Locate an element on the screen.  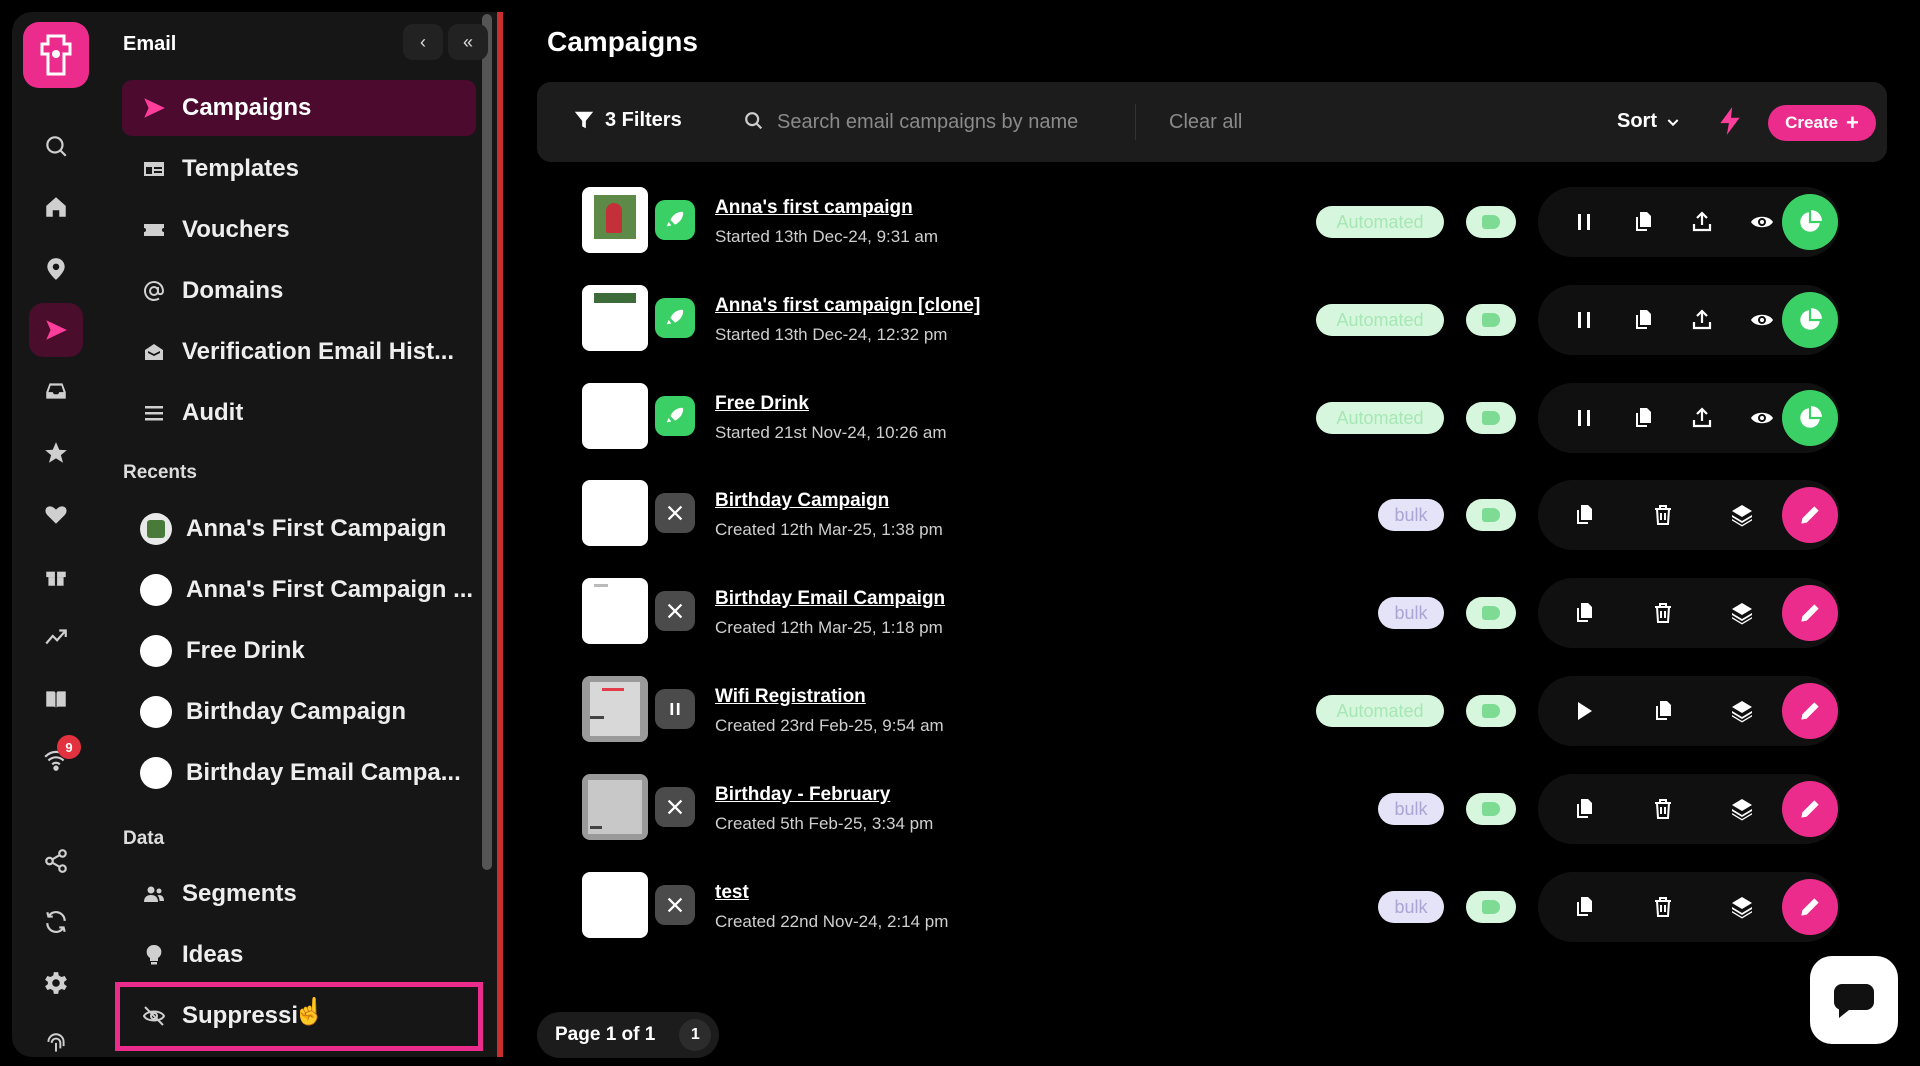
location-icon is located at coordinates (56, 269).